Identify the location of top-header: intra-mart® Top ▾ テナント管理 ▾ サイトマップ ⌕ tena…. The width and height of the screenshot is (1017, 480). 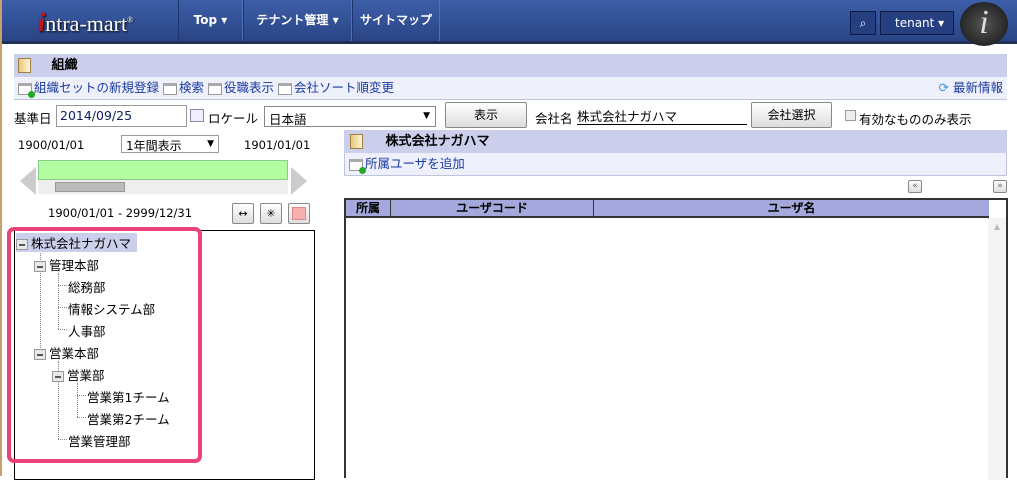
(509, 23).